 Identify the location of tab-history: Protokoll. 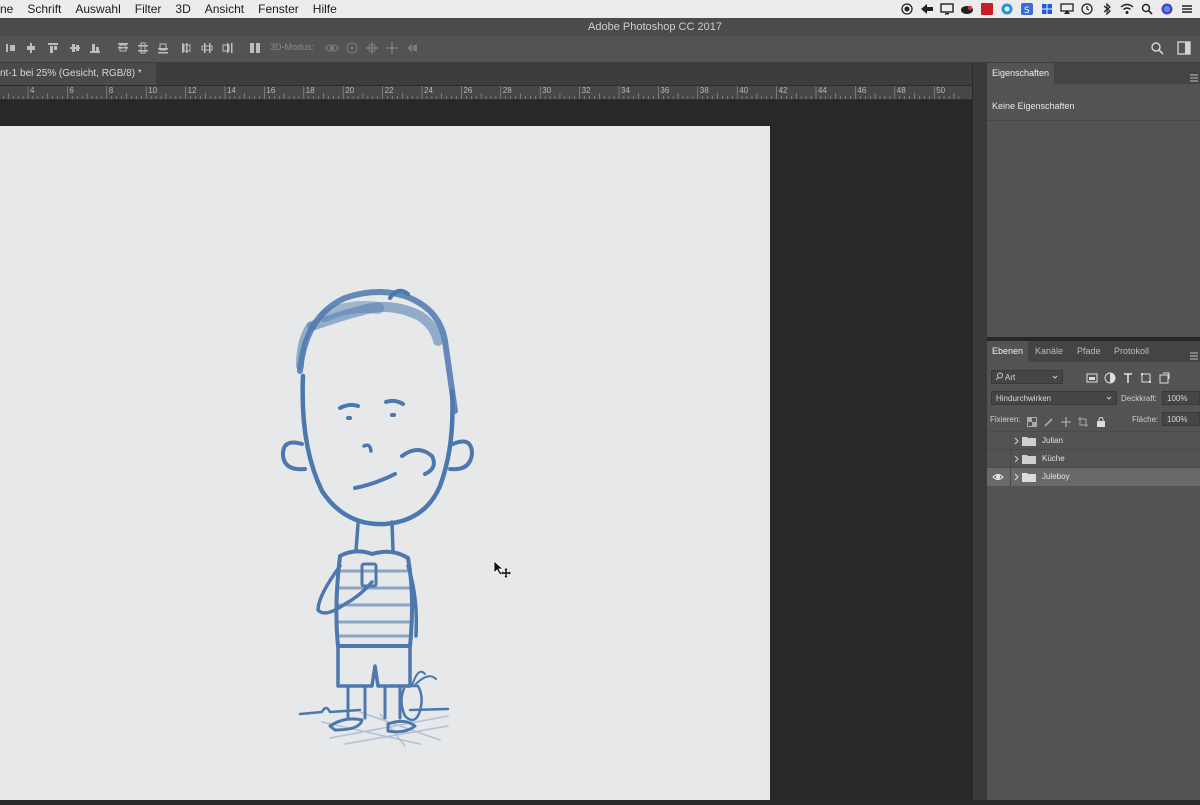
(1131, 351).